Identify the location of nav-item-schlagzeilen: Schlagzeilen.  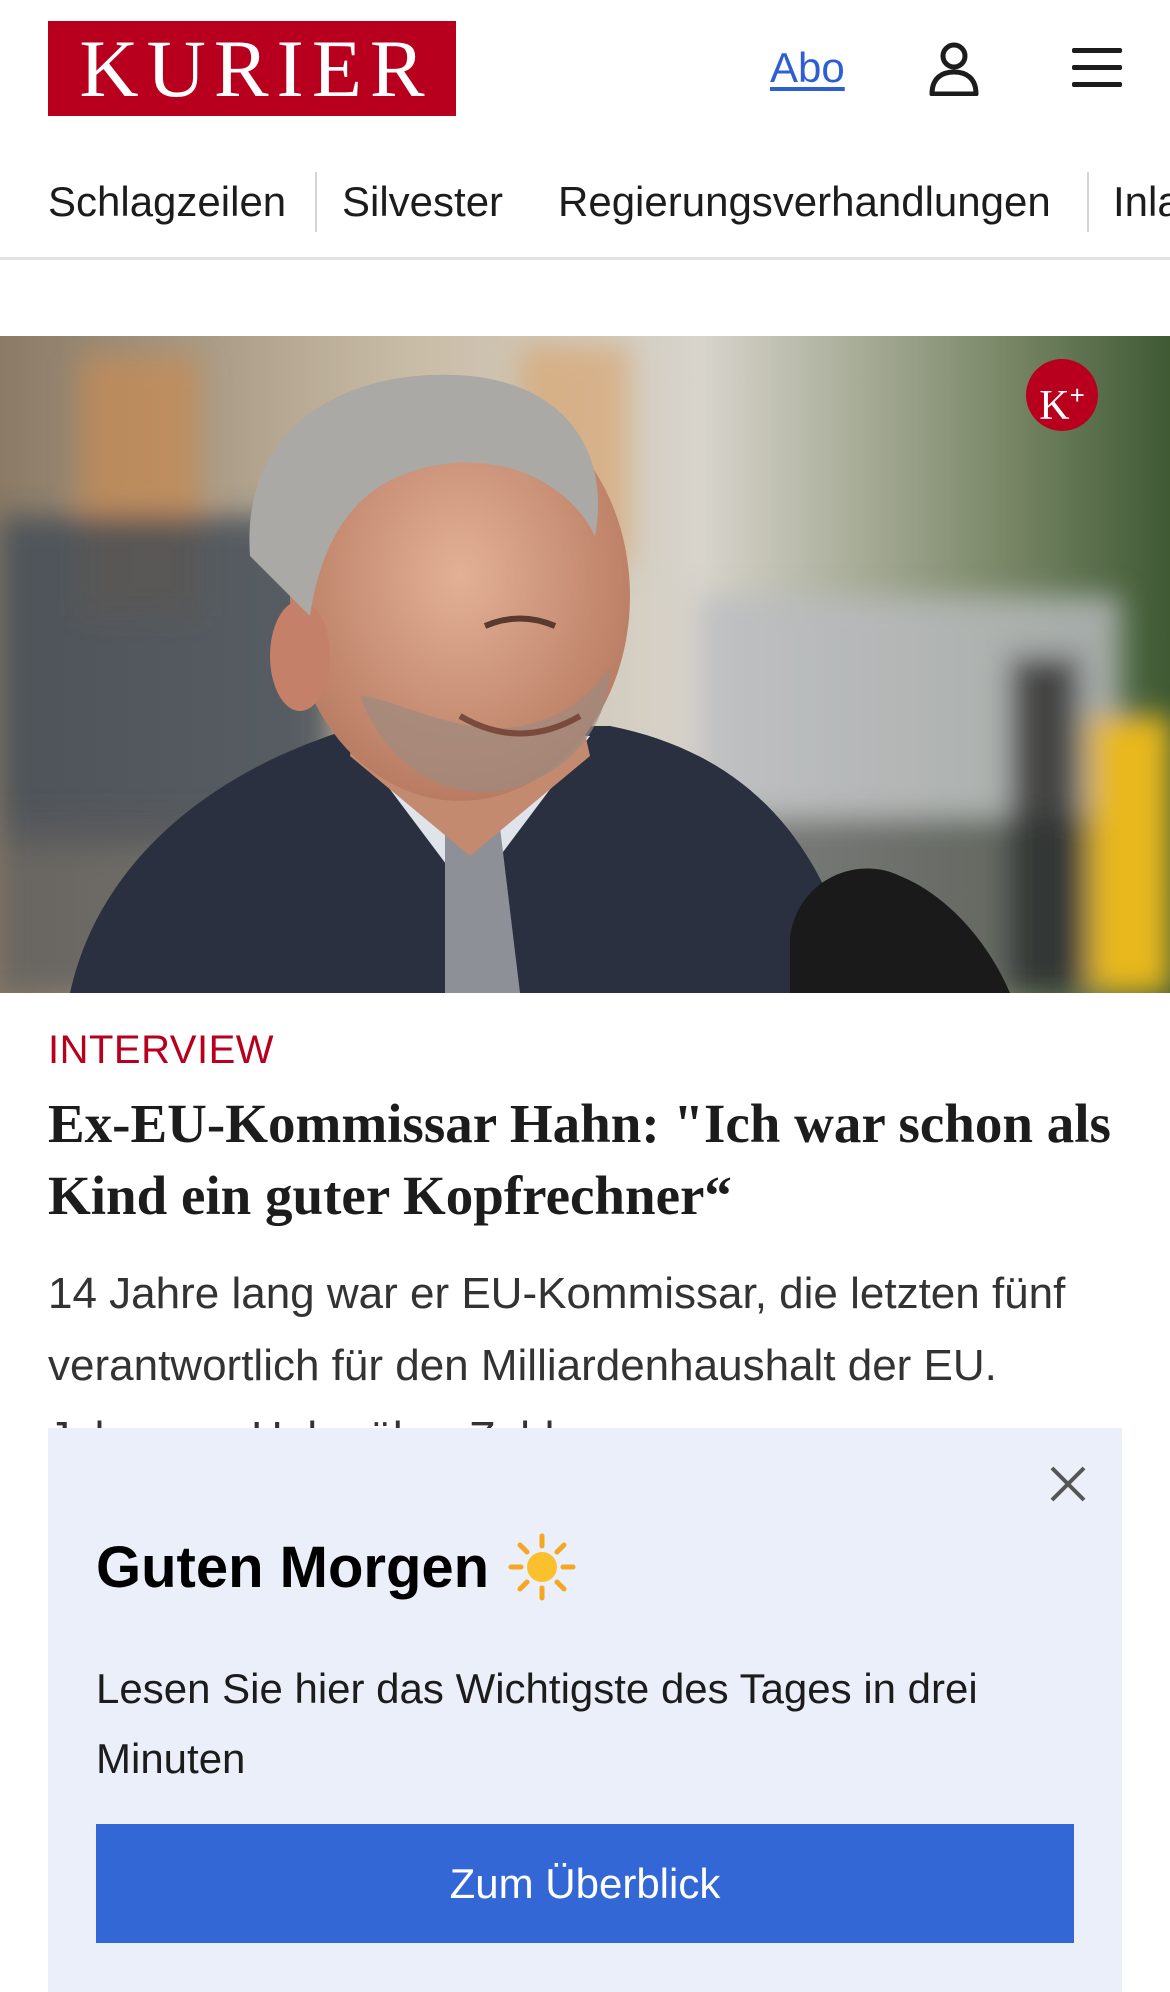
(167, 202).